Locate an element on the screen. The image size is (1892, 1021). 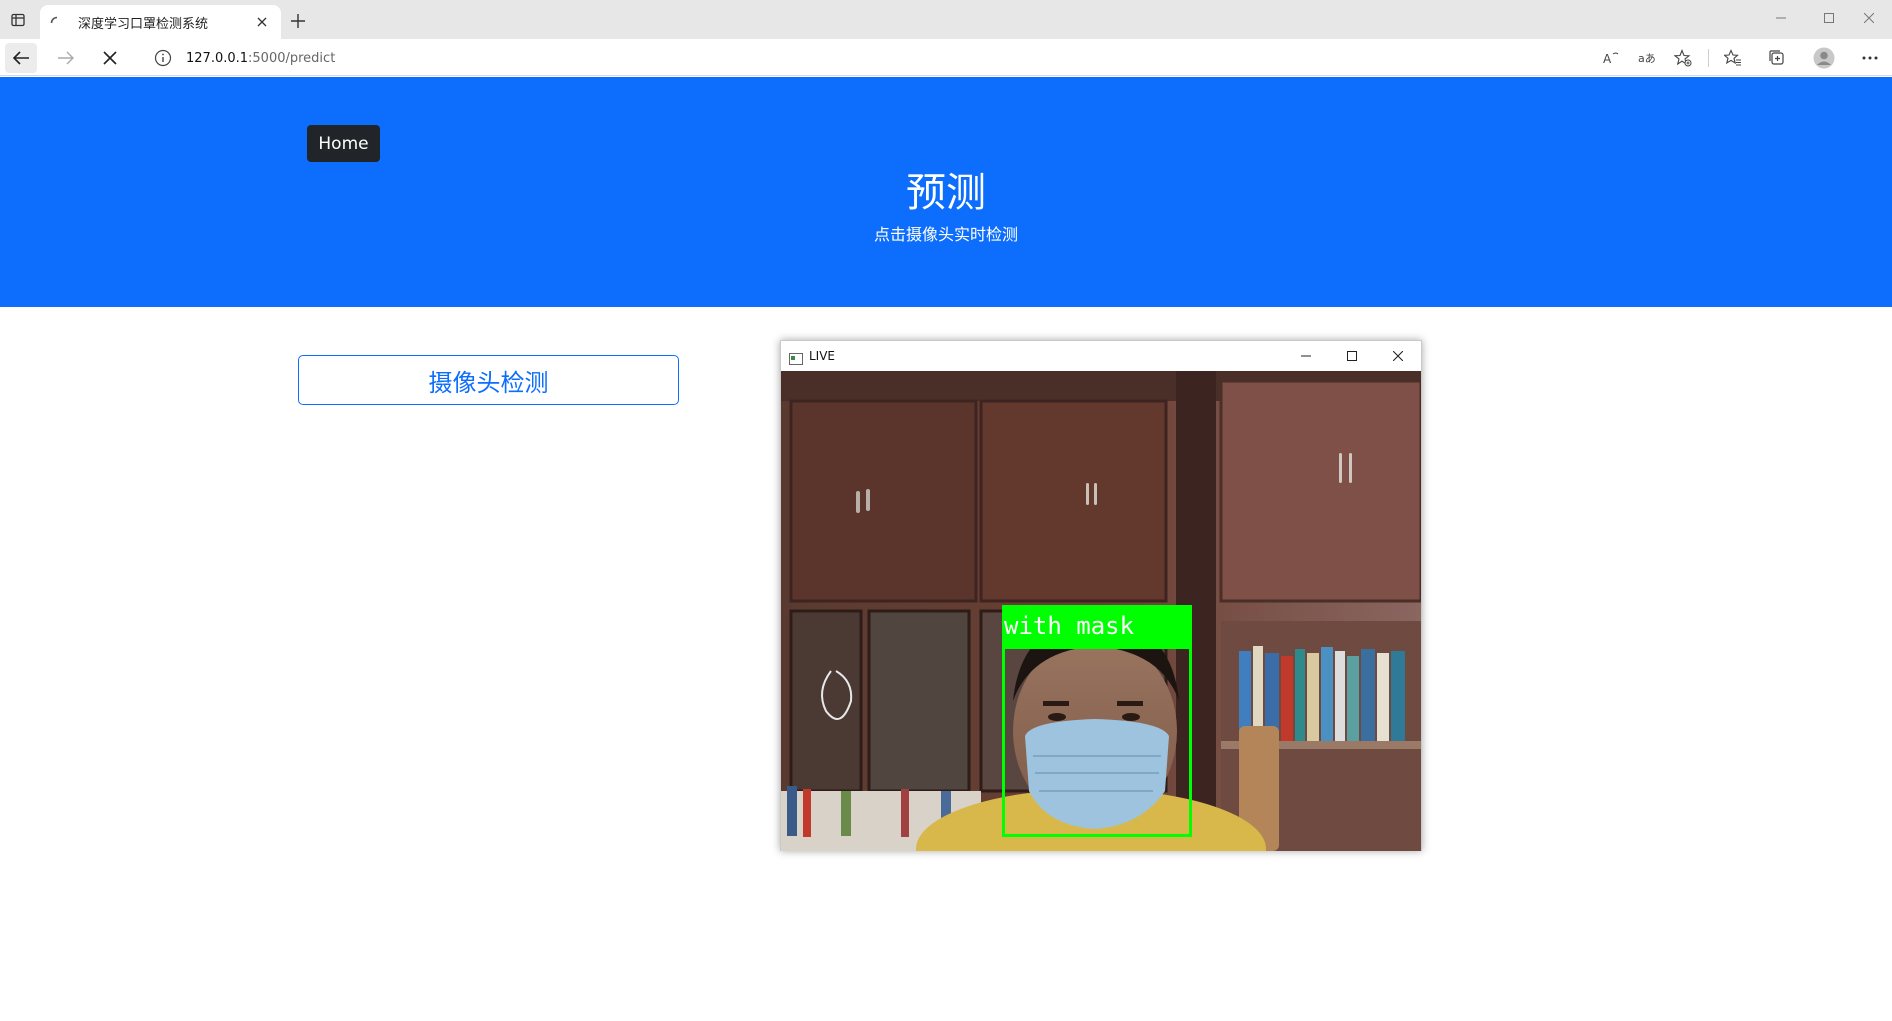
live-window-title: LIVE is located at coordinates (822, 356).